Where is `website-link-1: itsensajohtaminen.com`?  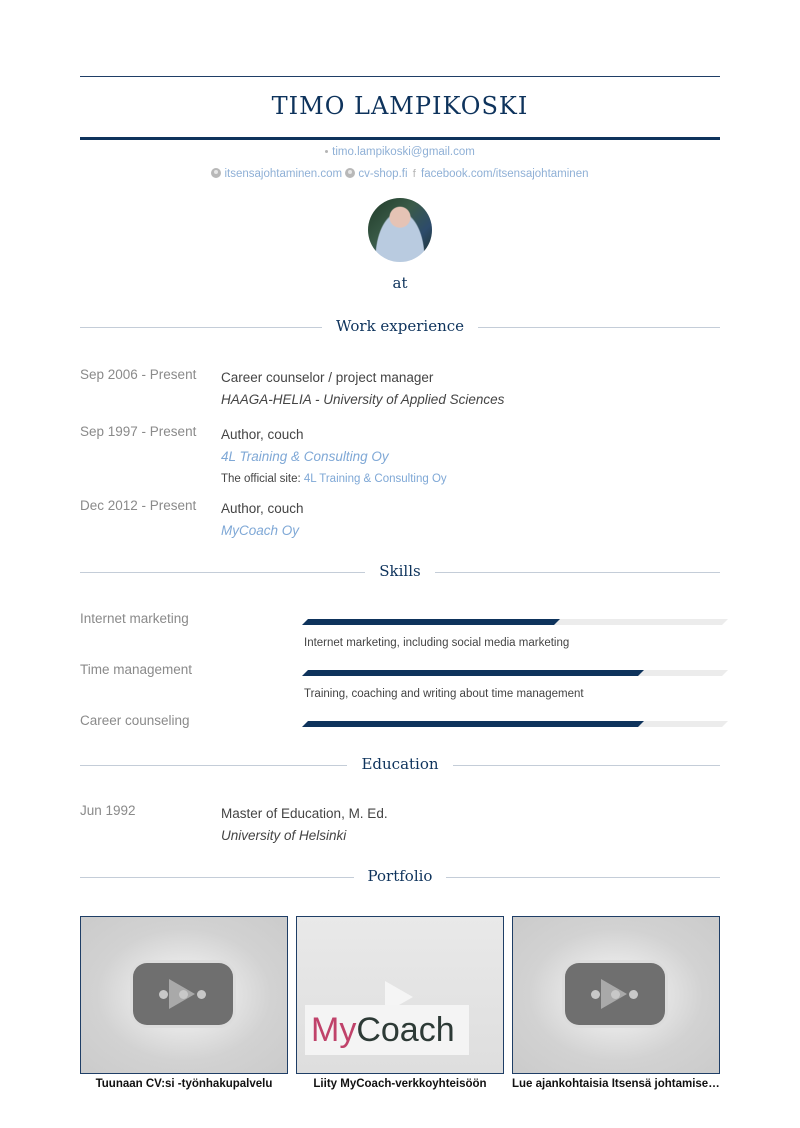
website-link-1: itsensajohtaminen.com is located at coordinates (283, 174).